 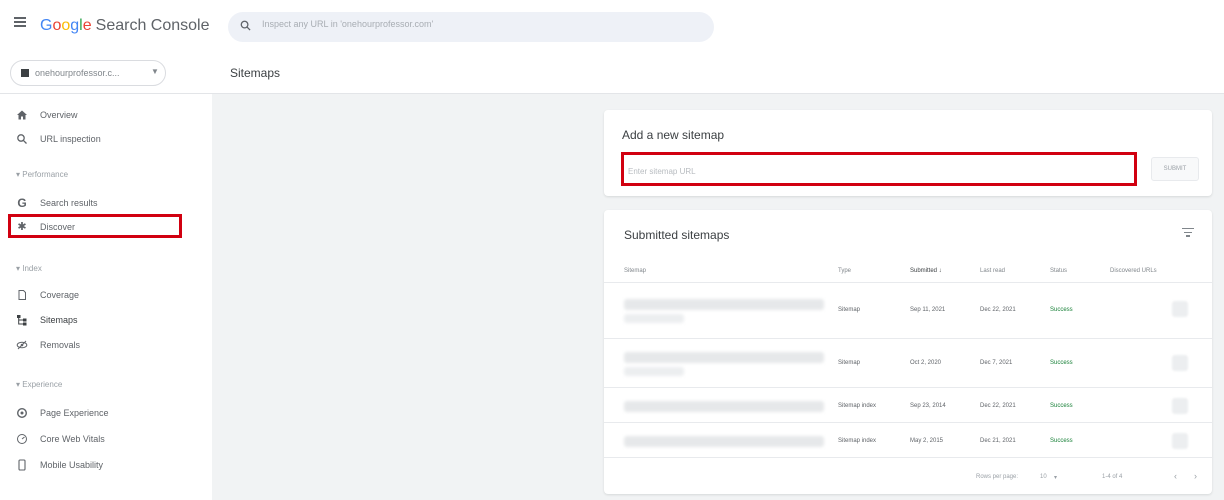 I want to click on submit-button: SUBMIT, so click(x=1175, y=169).